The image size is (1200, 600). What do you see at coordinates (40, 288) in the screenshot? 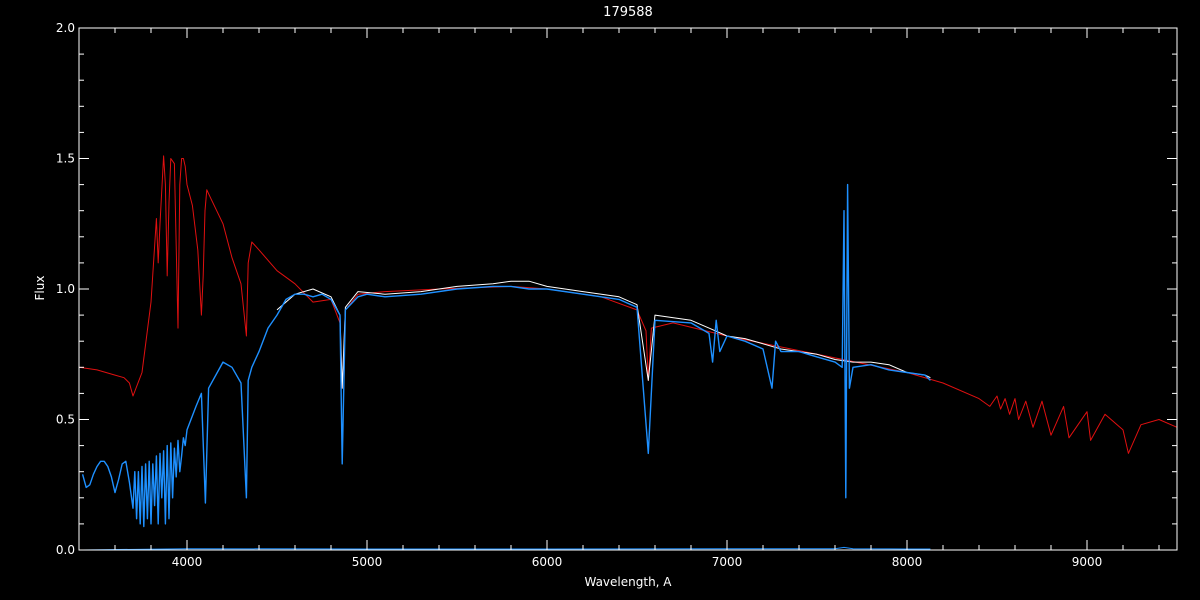
I see `y-axis-label: Flux` at bounding box center [40, 288].